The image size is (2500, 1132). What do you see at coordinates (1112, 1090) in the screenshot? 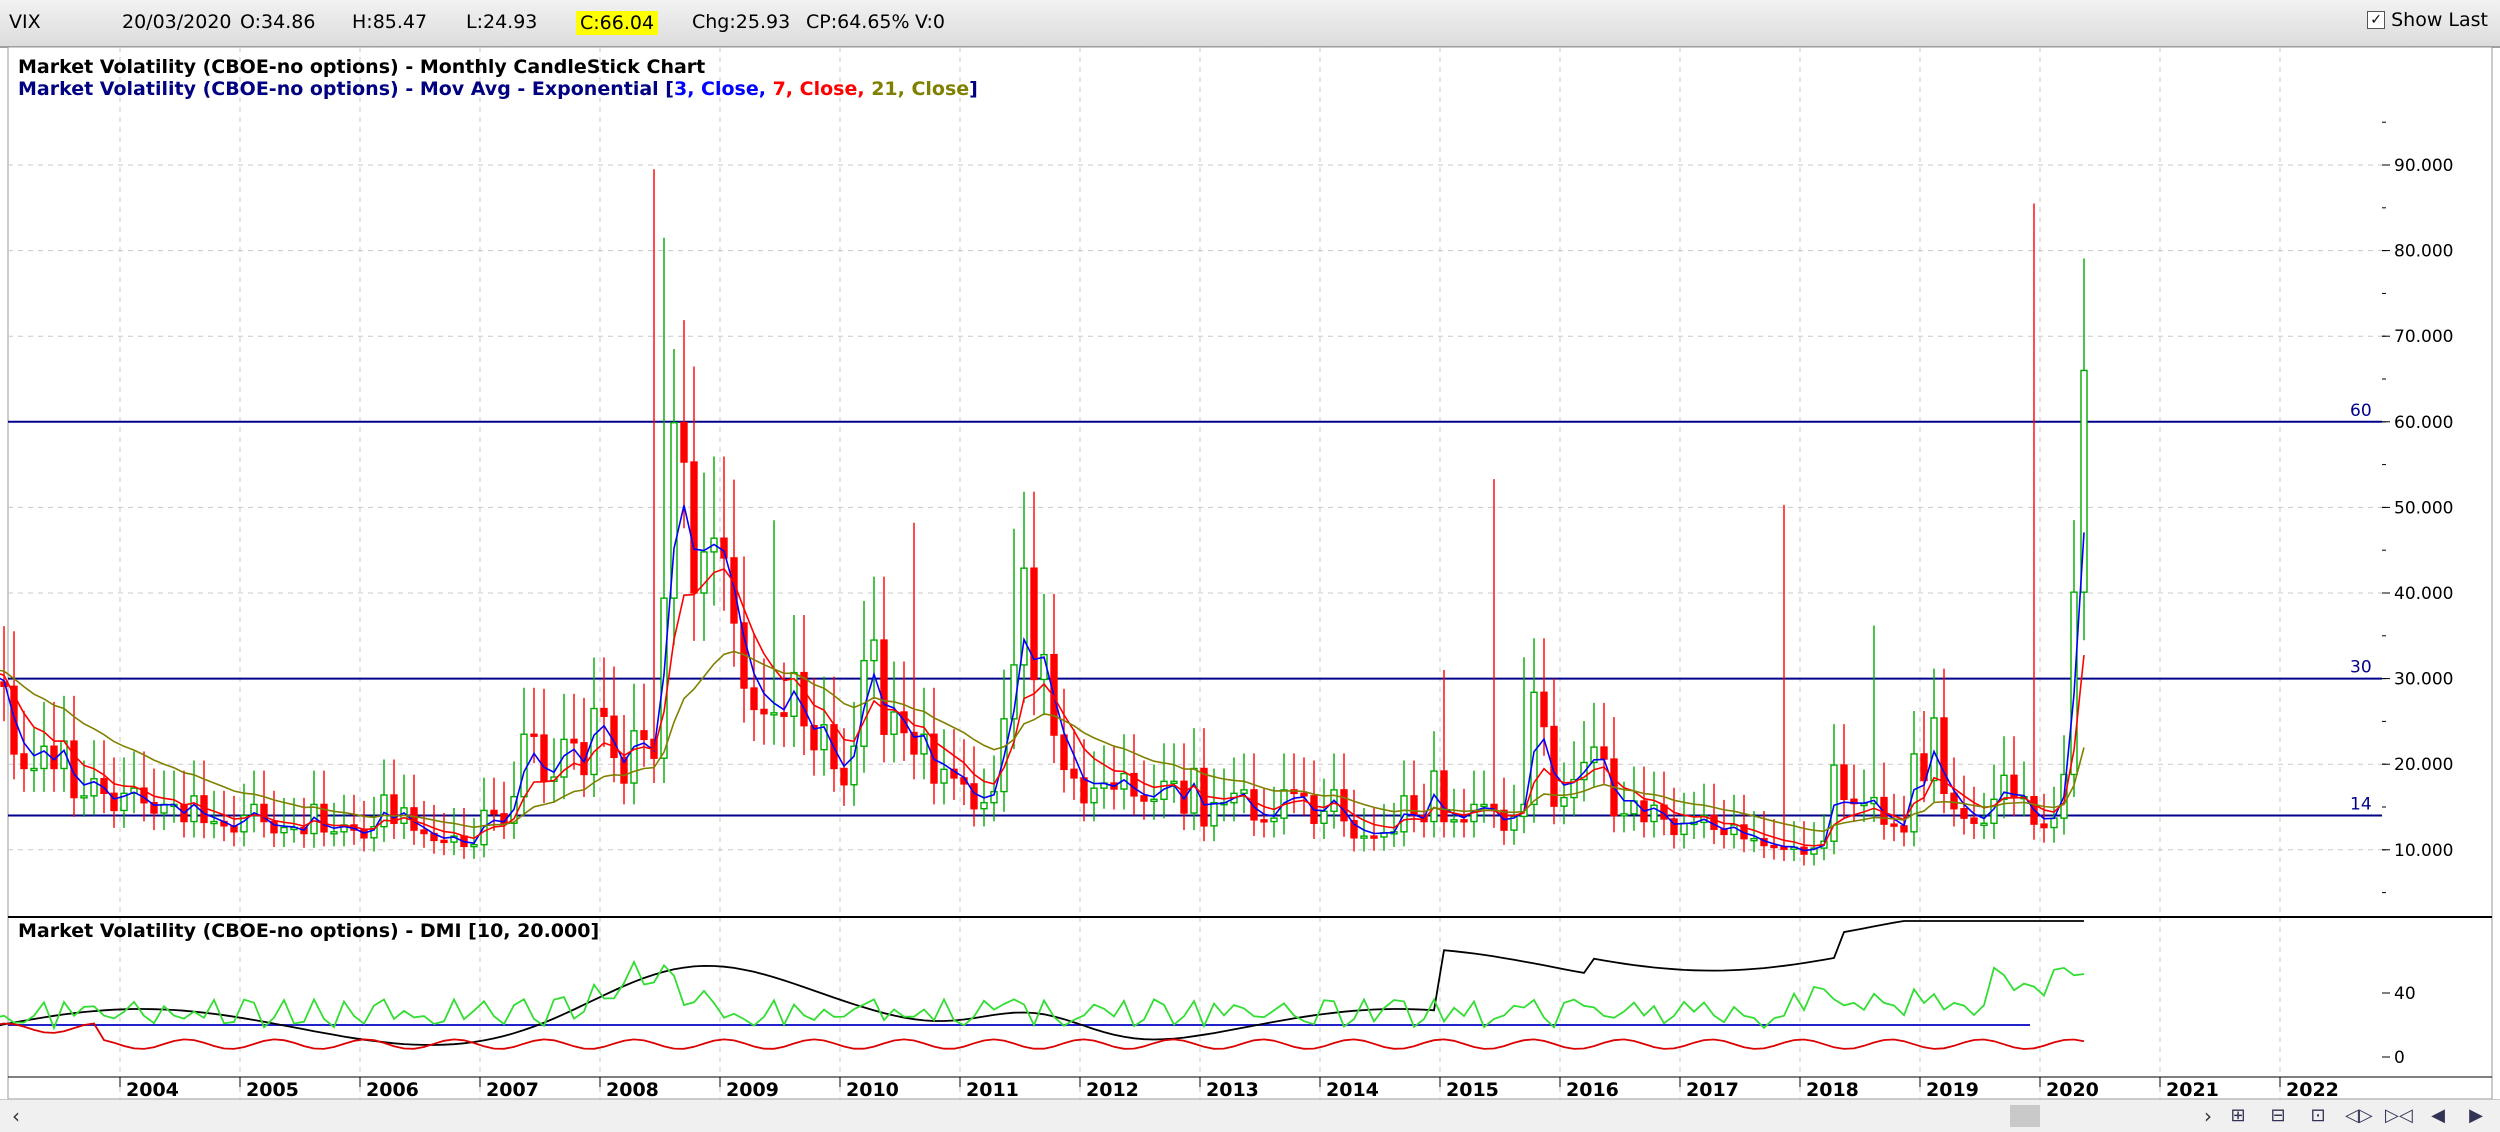
I see `year-label: 2012` at bounding box center [1112, 1090].